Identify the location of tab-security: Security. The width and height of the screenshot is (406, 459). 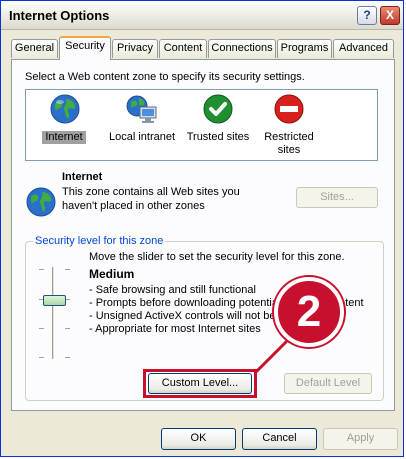
(85, 48).